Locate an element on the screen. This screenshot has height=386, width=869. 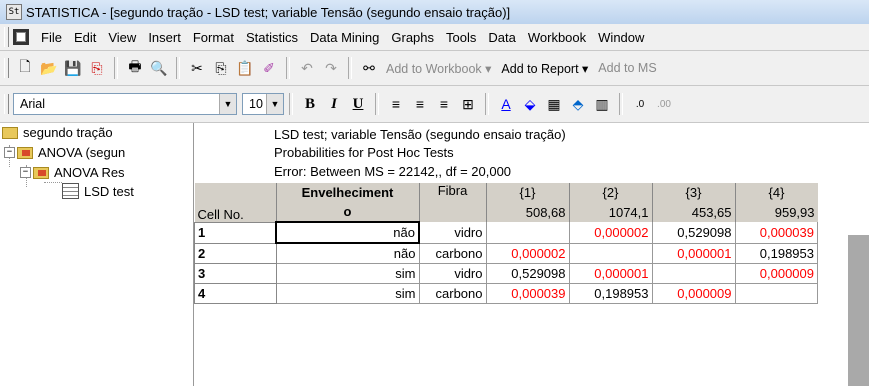
menu-graphs: Graphs is located at coordinates (412, 37).